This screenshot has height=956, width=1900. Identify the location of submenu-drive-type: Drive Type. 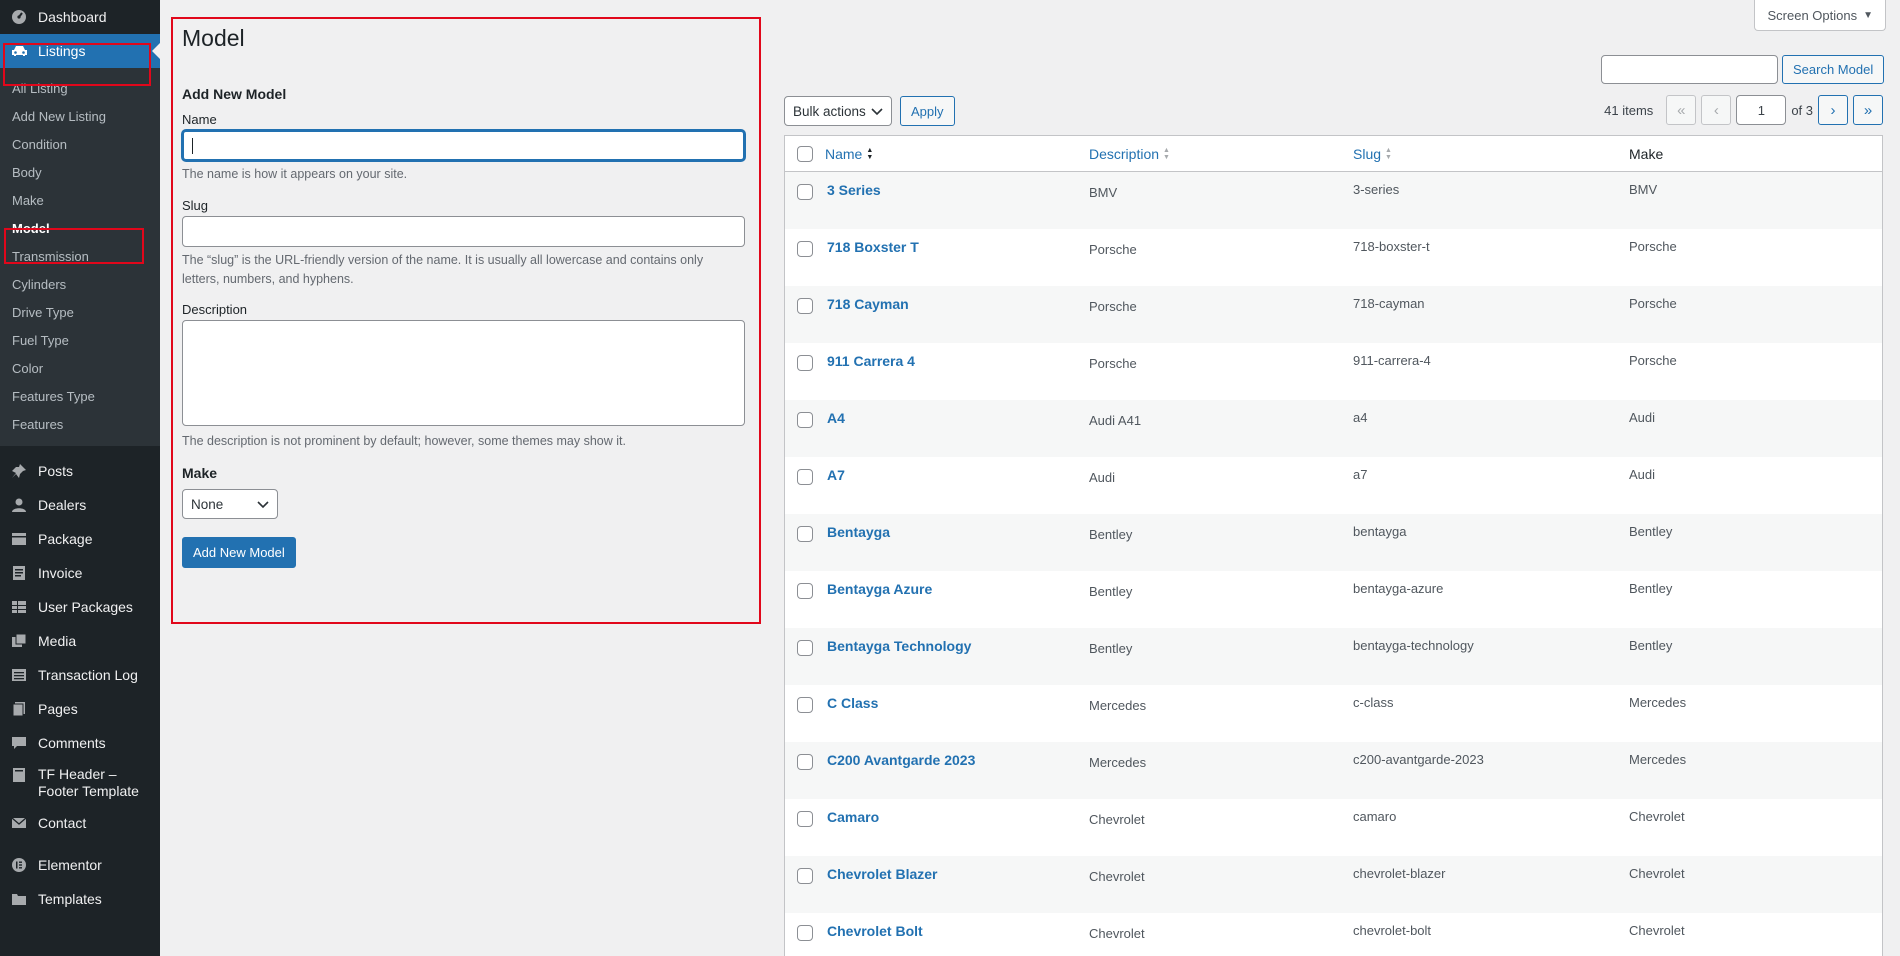
(80, 312).